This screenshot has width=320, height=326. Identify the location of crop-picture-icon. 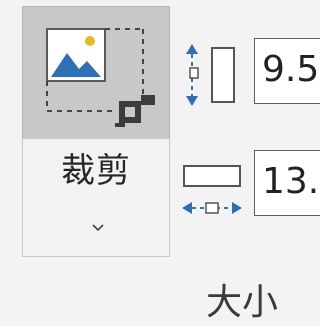
(100, 79).